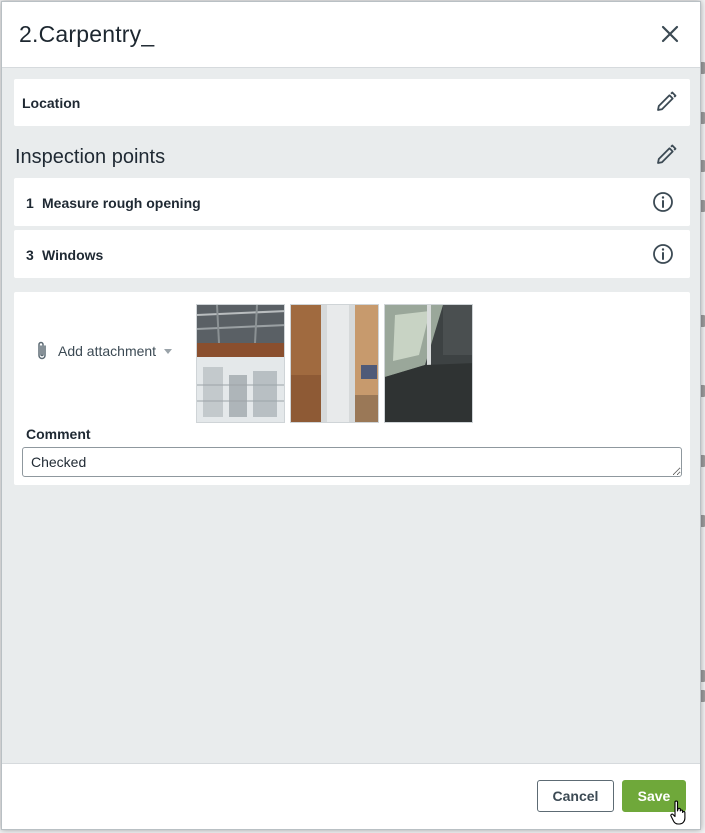  I want to click on inspection-item-number: 3, so click(30, 255).